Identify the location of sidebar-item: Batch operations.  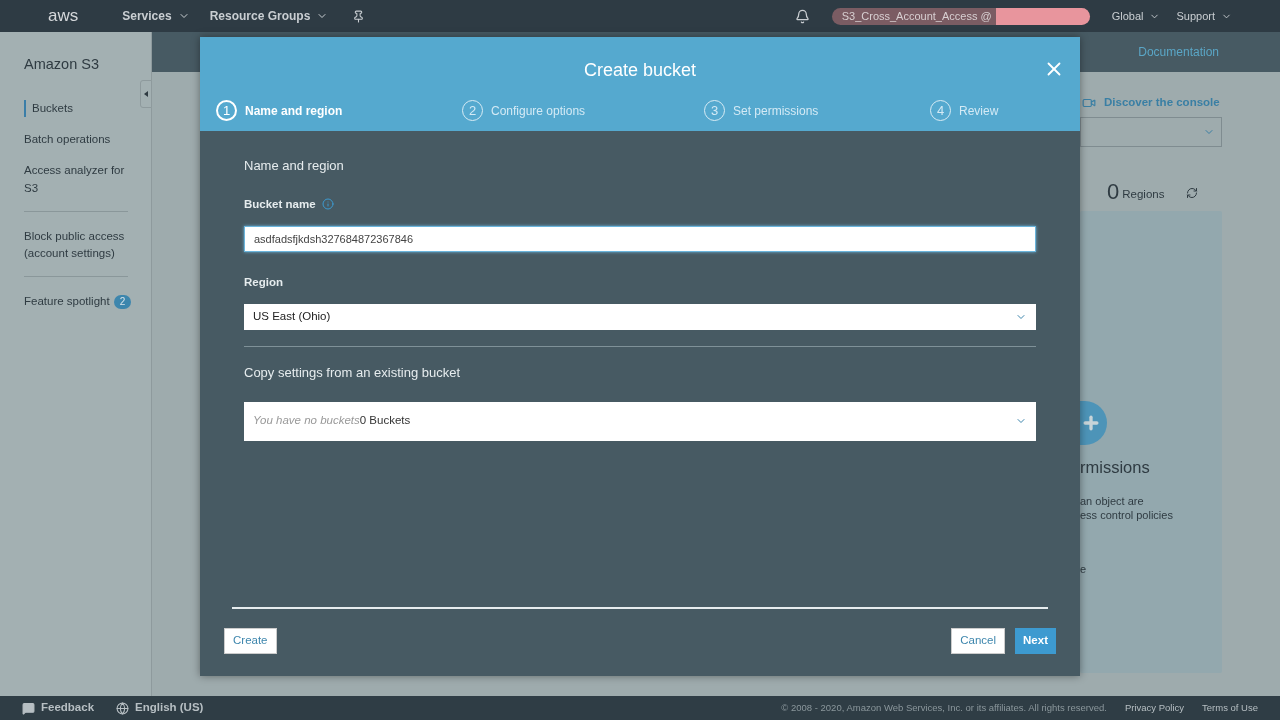
(67, 140).